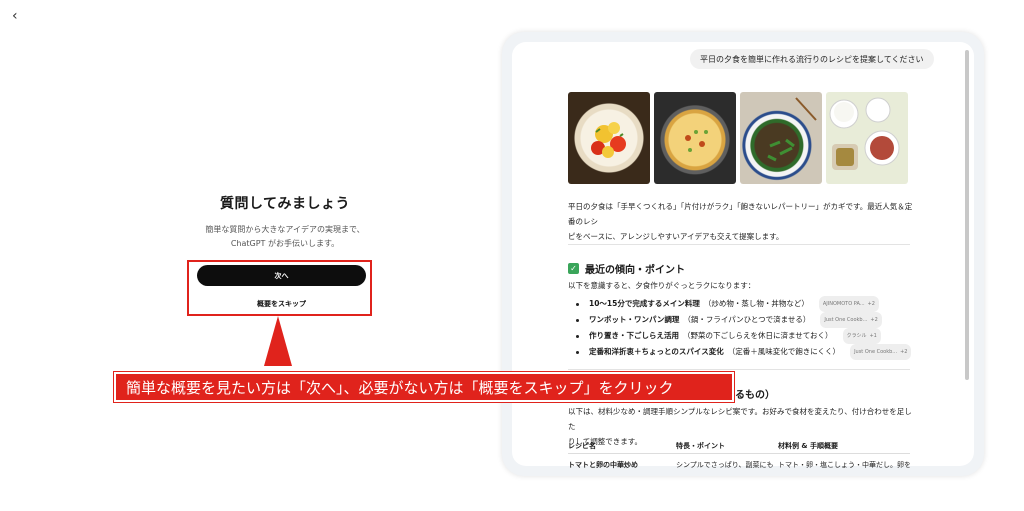 The height and width of the screenshot is (511, 1024). Describe the element at coordinates (573, 268) in the screenshot. I see `check-icon: ✓` at that location.